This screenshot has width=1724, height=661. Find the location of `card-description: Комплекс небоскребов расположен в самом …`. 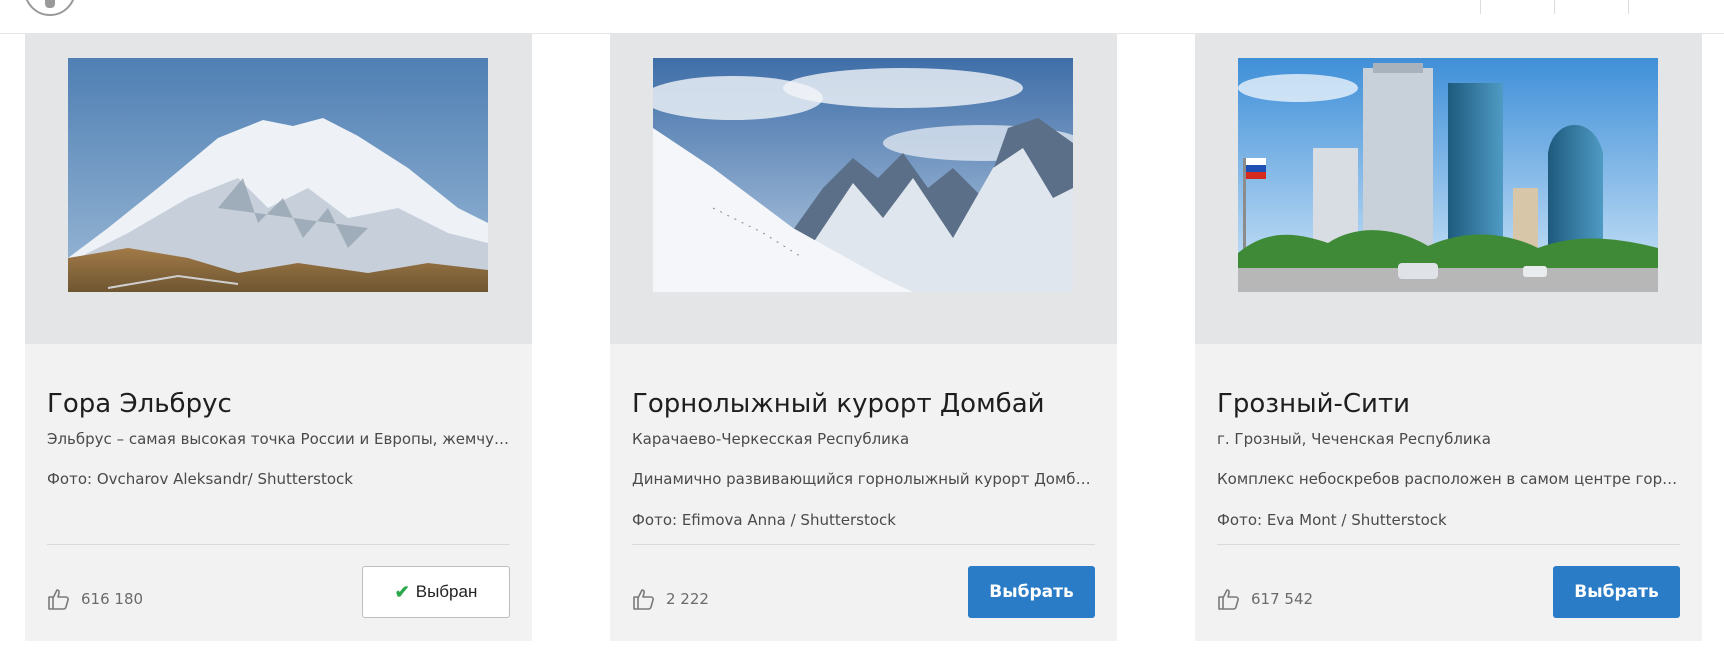

card-description: Комплекс небоскребов расположен в самом … is located at coordinates (1449, 479).